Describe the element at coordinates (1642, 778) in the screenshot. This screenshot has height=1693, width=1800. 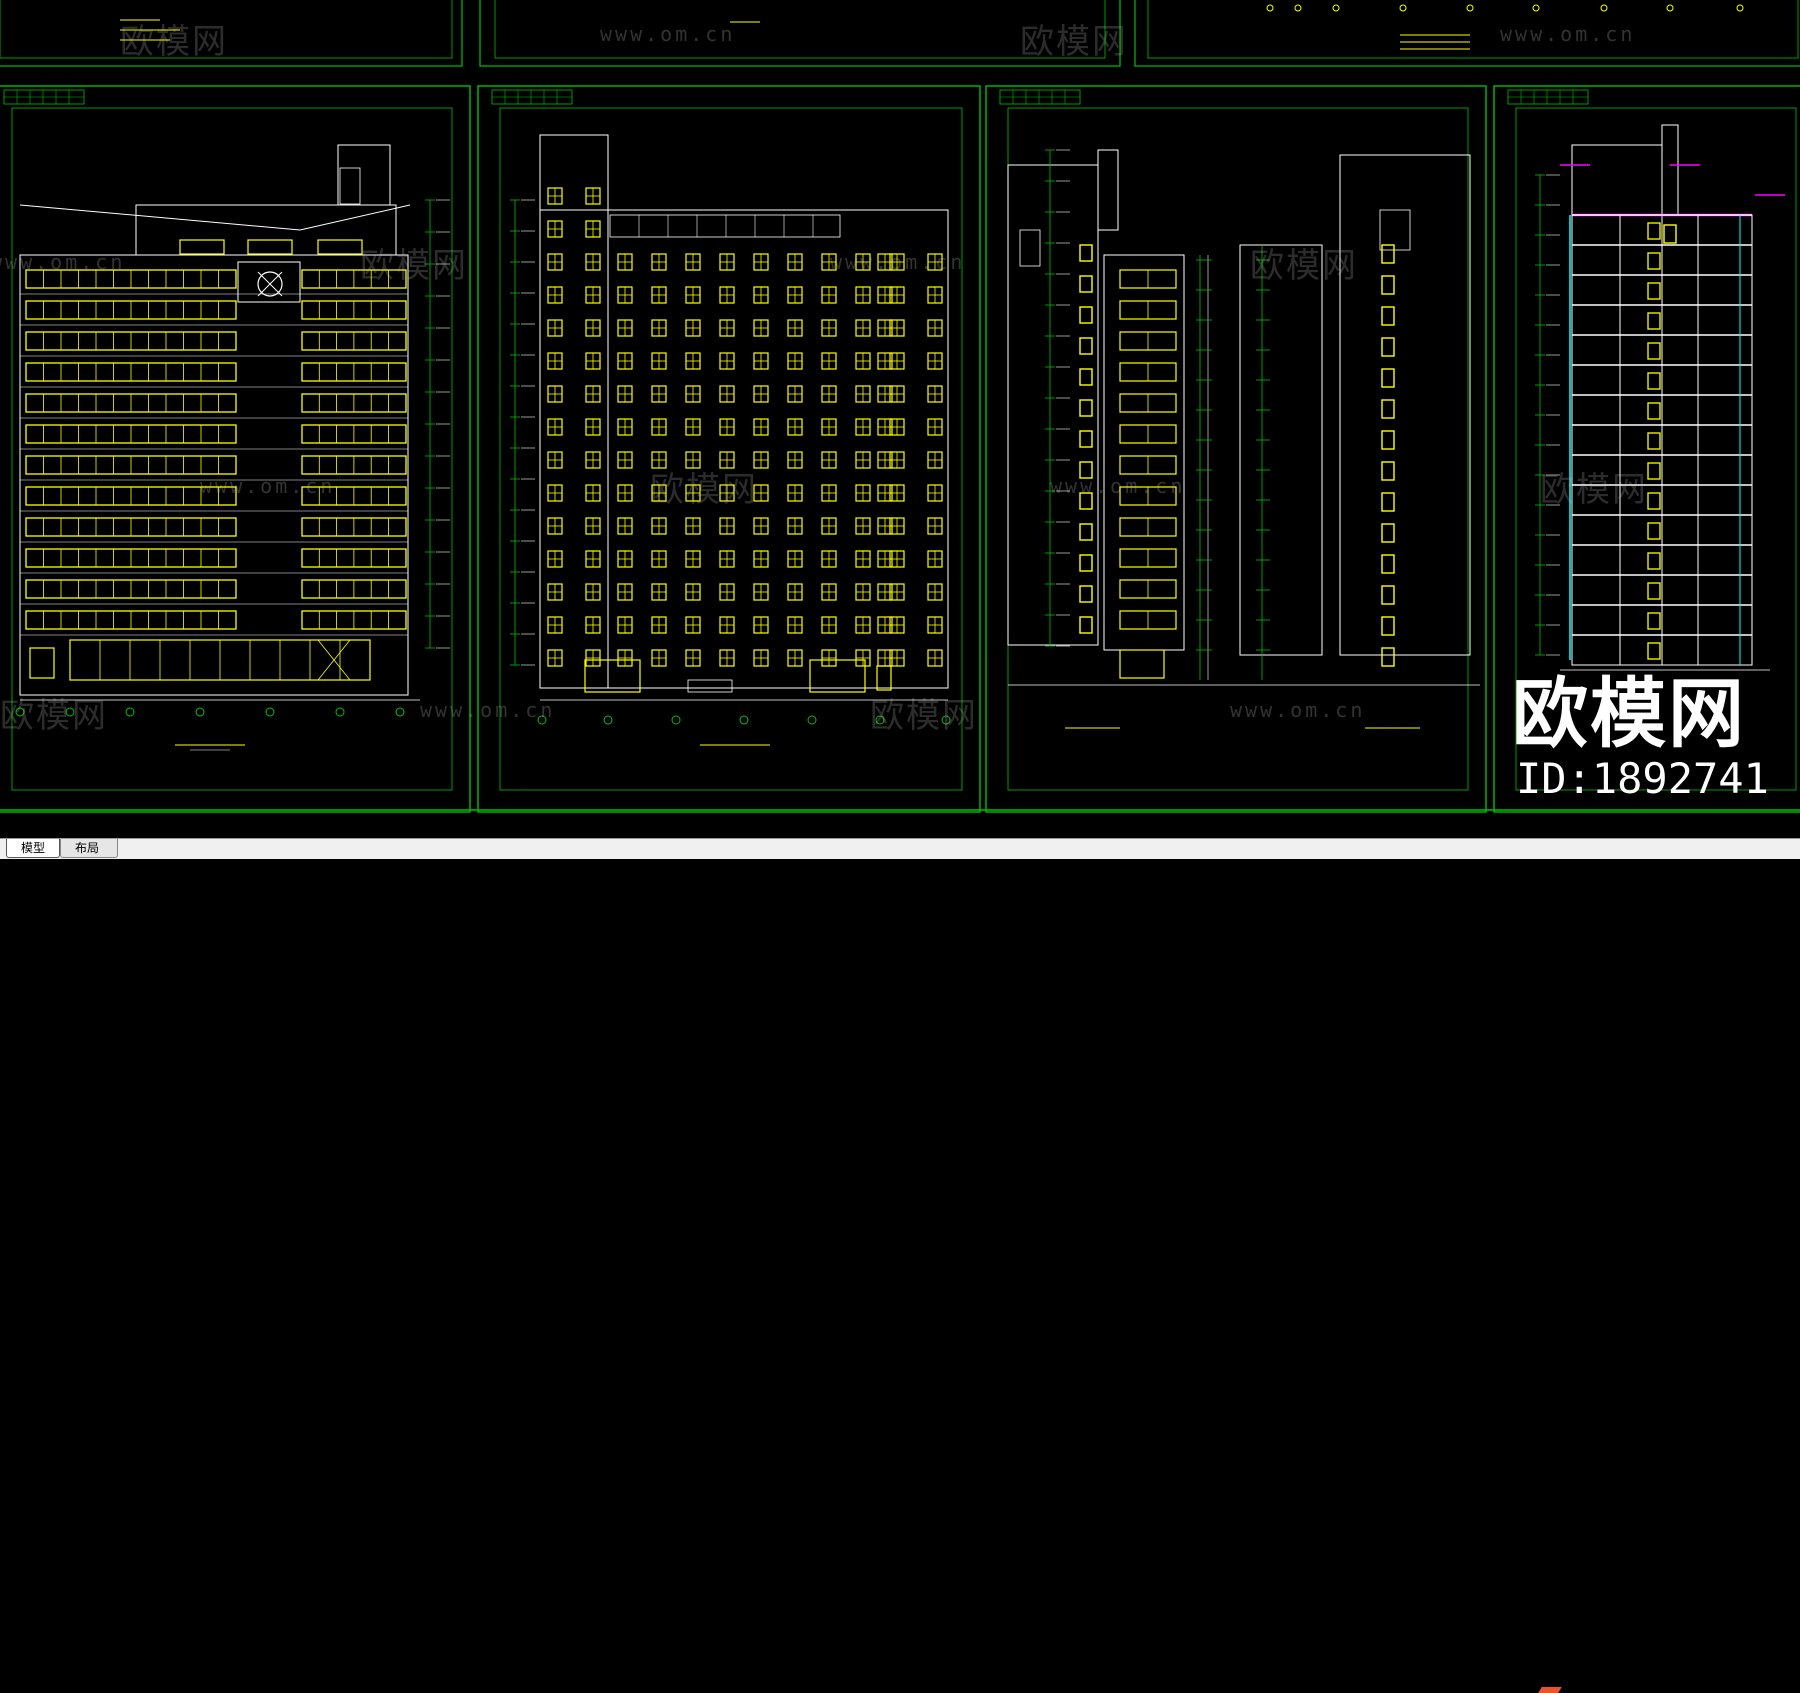
I see `watermark-id: ID:1892741` at that location.